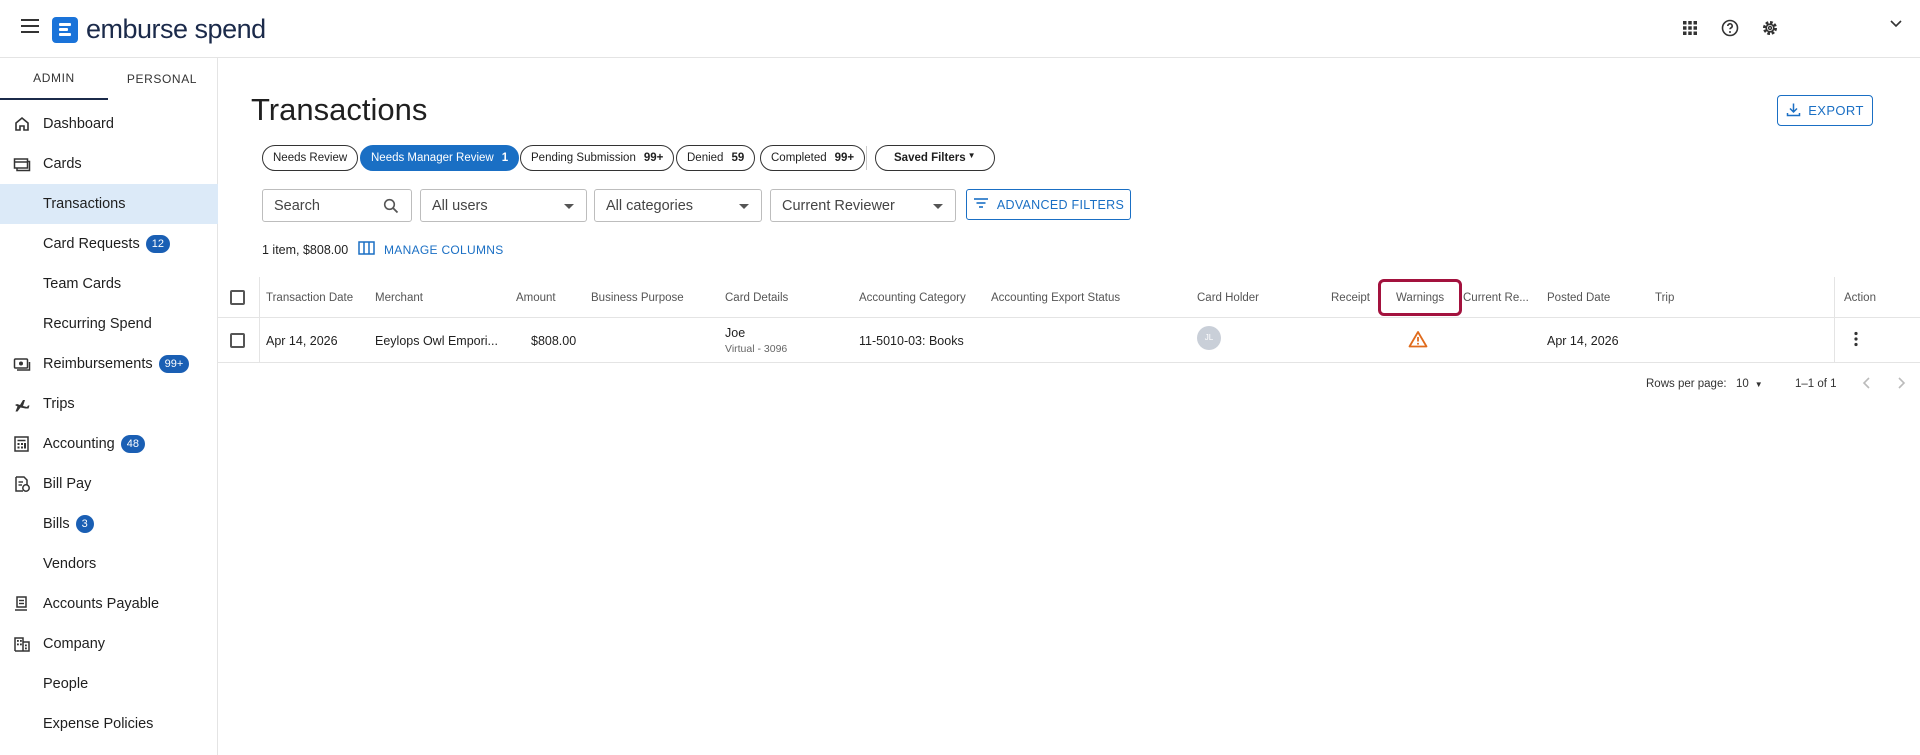 The width and height of the screenshot is (1920, 755). Describe the element at coordinates (54, 79) in the screenshot. I see `tab-admin: ADMIN` at that location.